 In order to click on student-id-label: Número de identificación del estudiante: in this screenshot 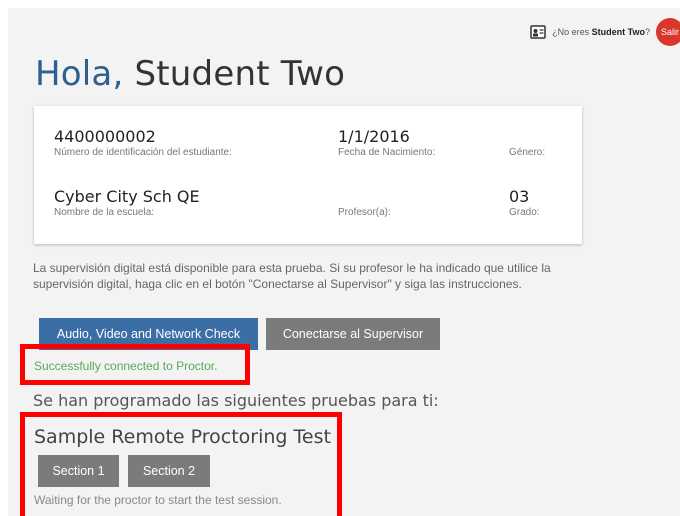, I will do `click(143, 152)`.